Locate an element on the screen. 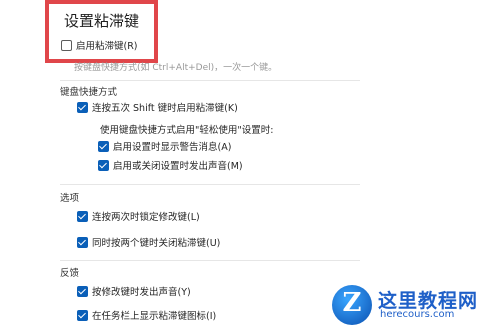 The image size is (480, 325). modifier-beep-checkbox is located at coordinates (82, 291).